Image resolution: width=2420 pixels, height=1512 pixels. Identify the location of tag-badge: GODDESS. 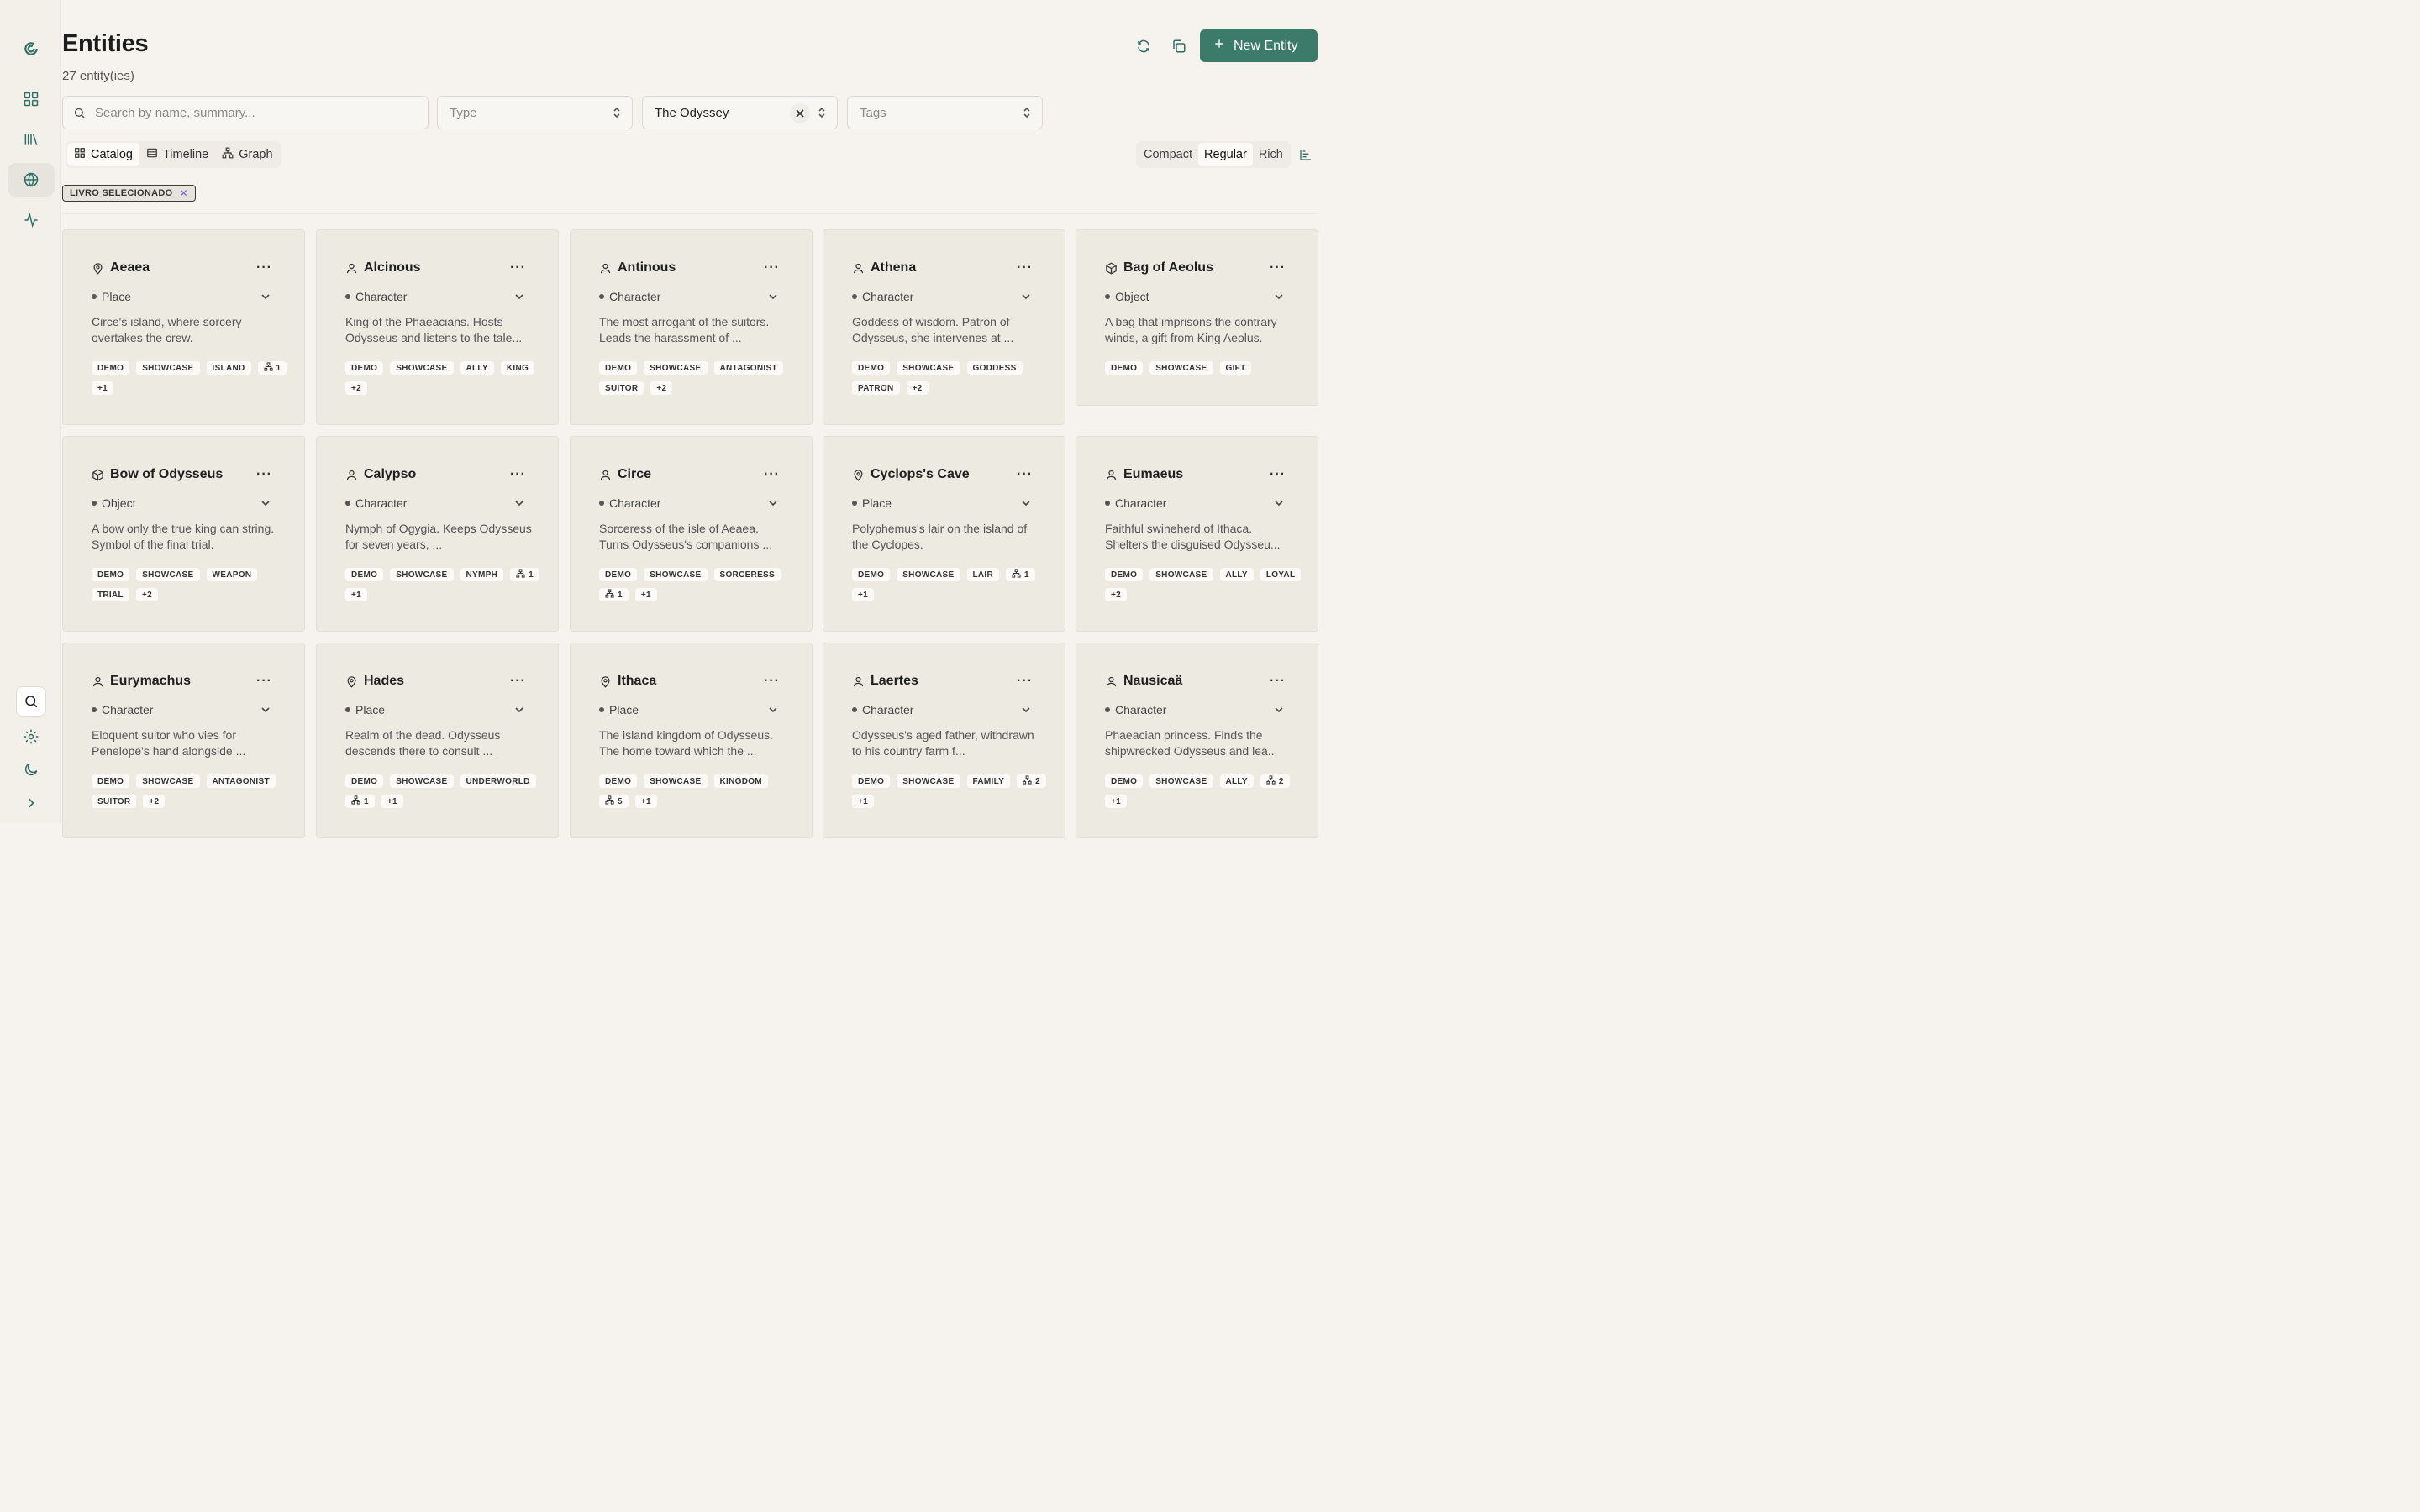
(994, 368).